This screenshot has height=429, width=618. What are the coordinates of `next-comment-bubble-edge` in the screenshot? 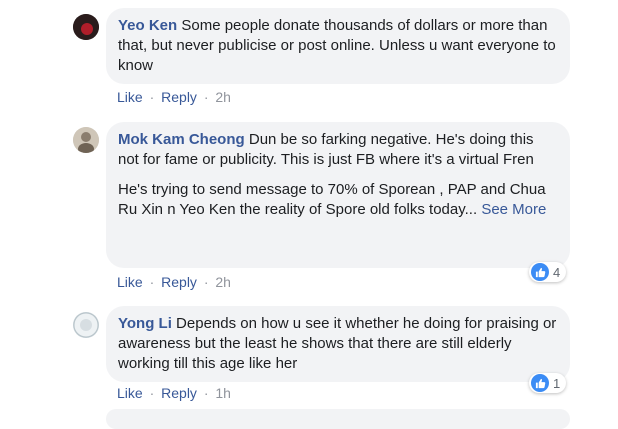 It's located at (338, 419).